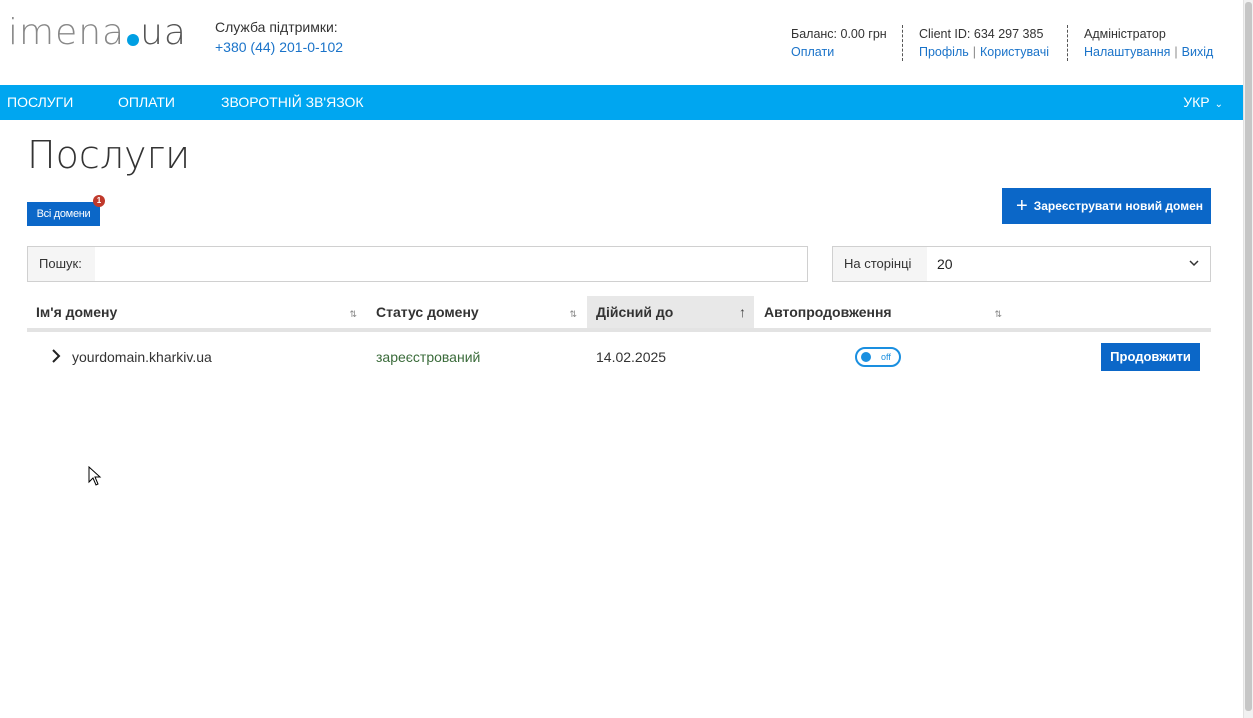 Image resolution: width=1253 pixels, height=718 pixels. I want to click on toggle-knob, so click(866, 357).